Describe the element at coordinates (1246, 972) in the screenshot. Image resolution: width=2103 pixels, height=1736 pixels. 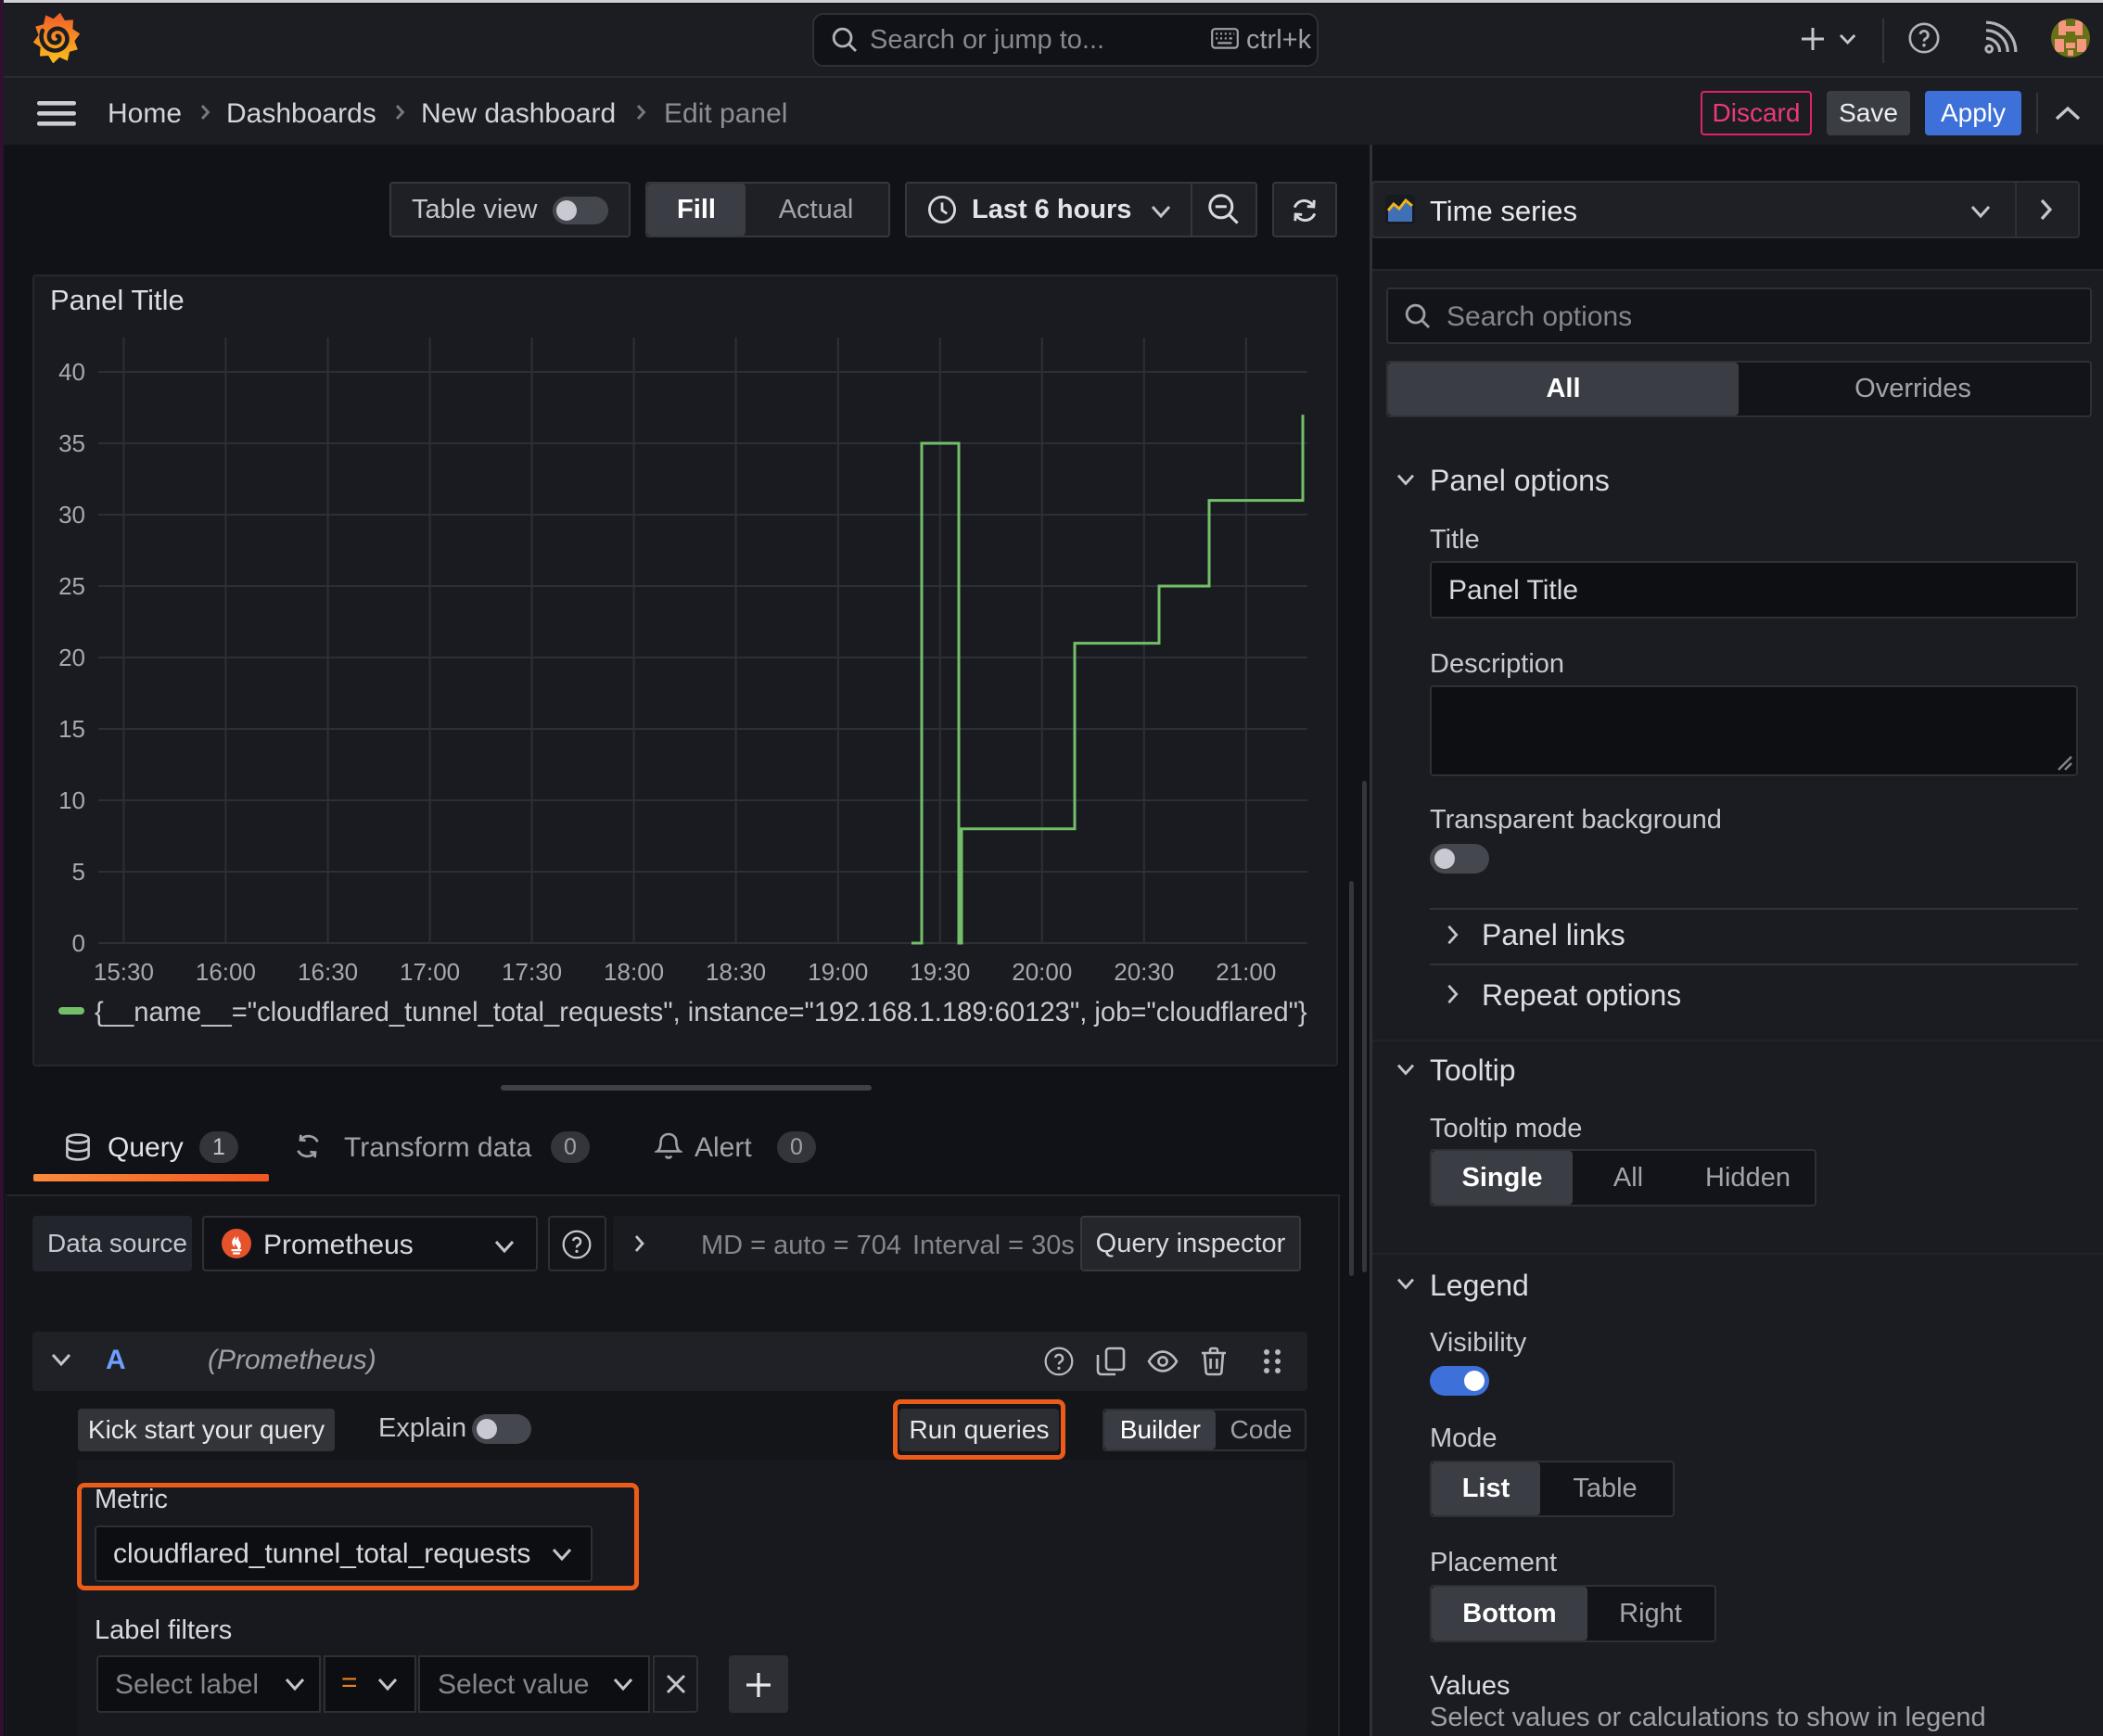
I see `svg-text: 21:00` at that location.